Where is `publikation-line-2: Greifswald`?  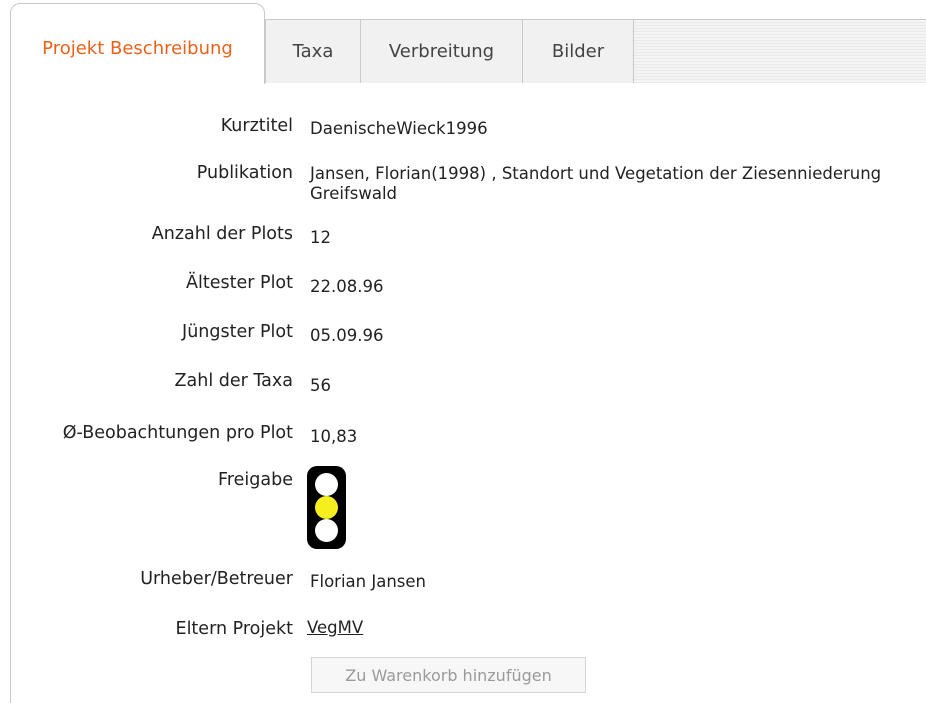 publikation-line-2: Greifswald is located at coordinates (354, 193).